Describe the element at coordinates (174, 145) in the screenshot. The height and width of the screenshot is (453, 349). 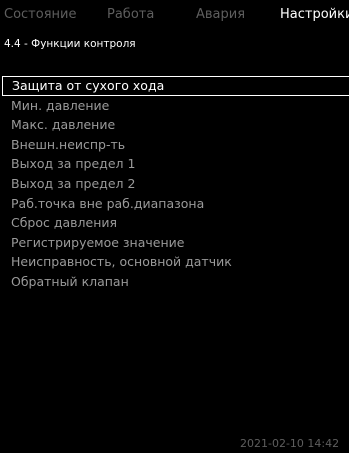
I see `menu-item-external-fault: Внешн.неиспр-ть` at that location.